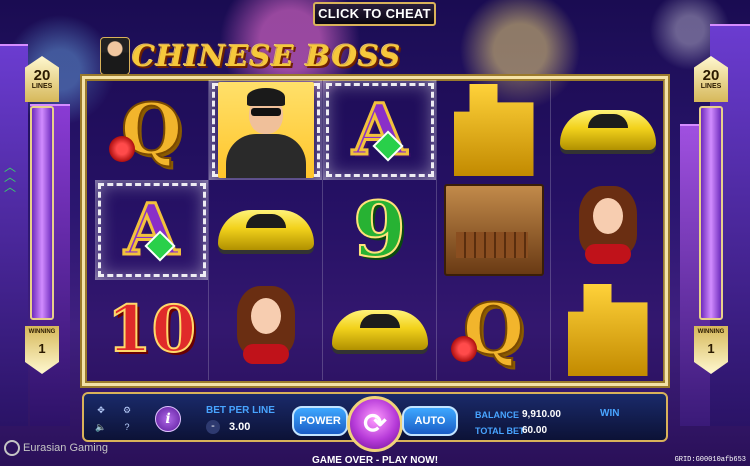  I want to click on boss-avatar-icon, so click(115, 56).